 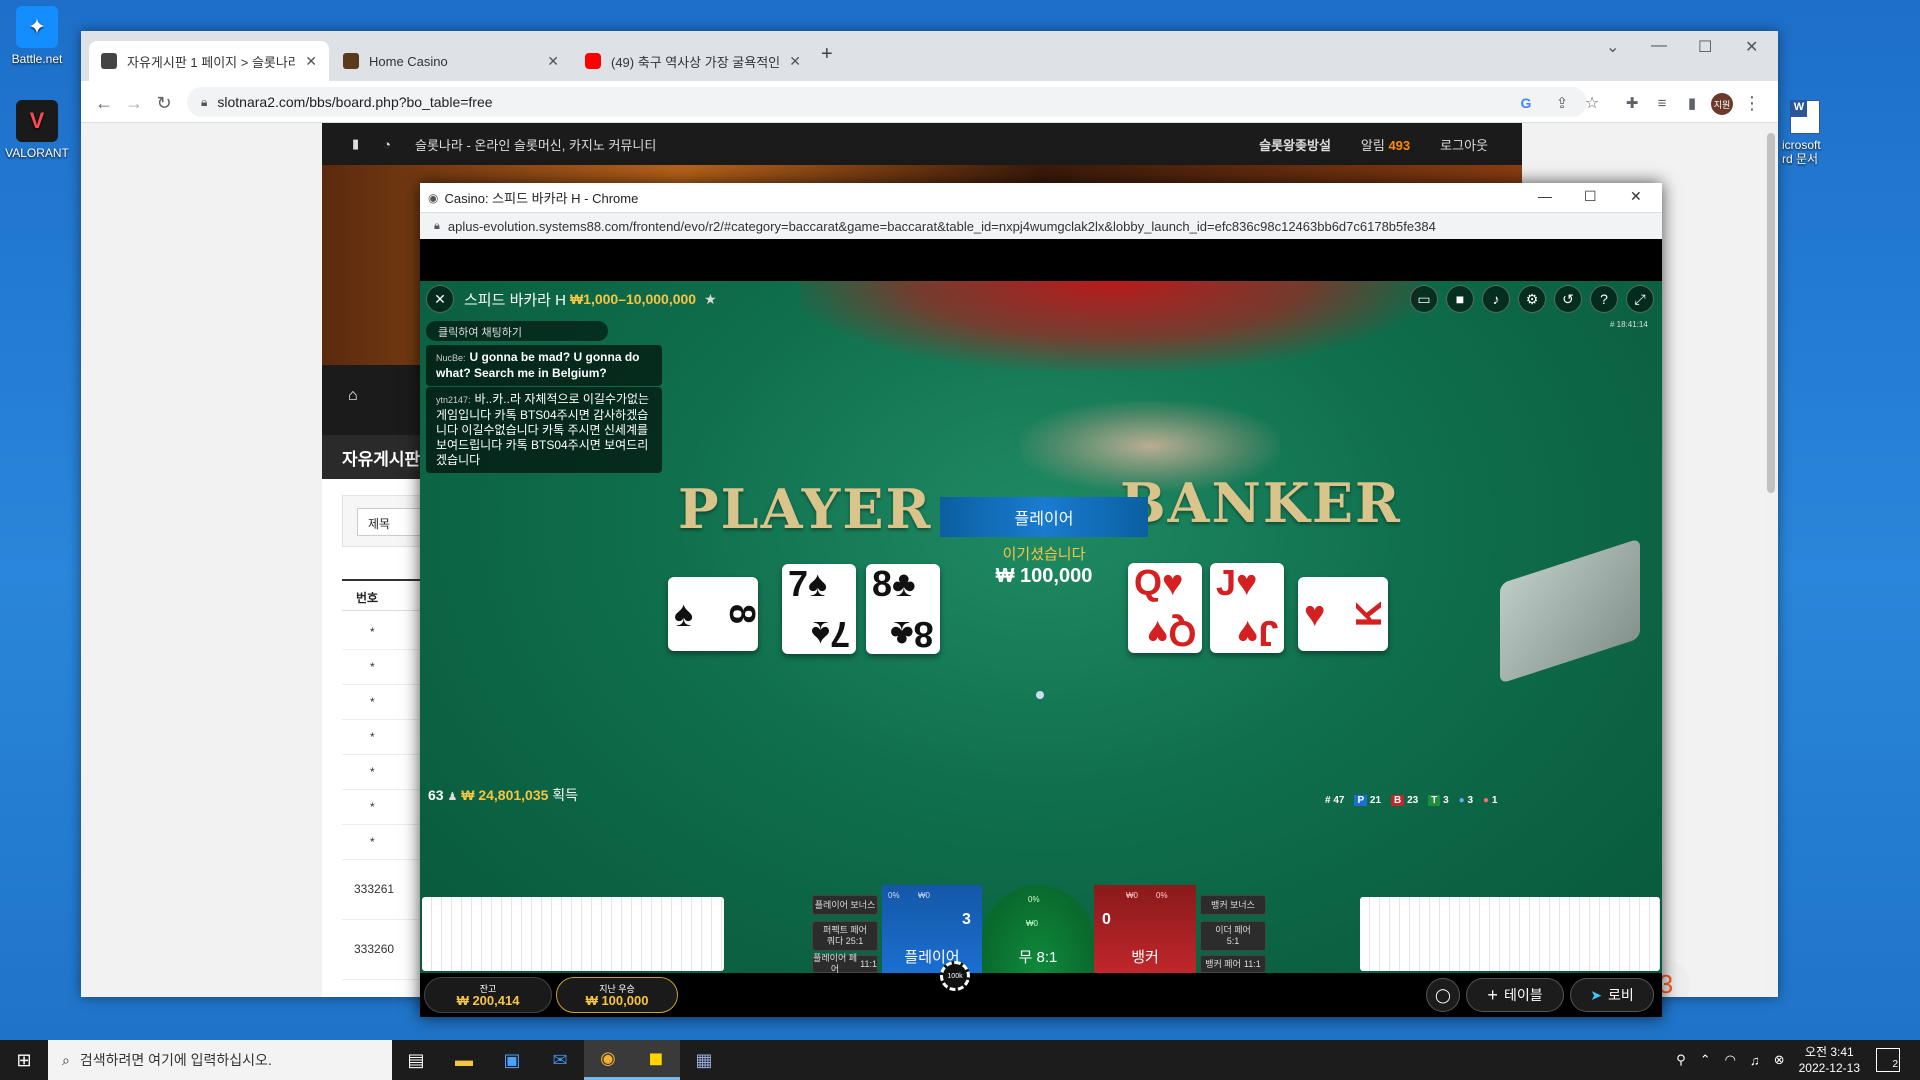 I want to click on settings-icon: ⚙, so click(x=1532, y=299).